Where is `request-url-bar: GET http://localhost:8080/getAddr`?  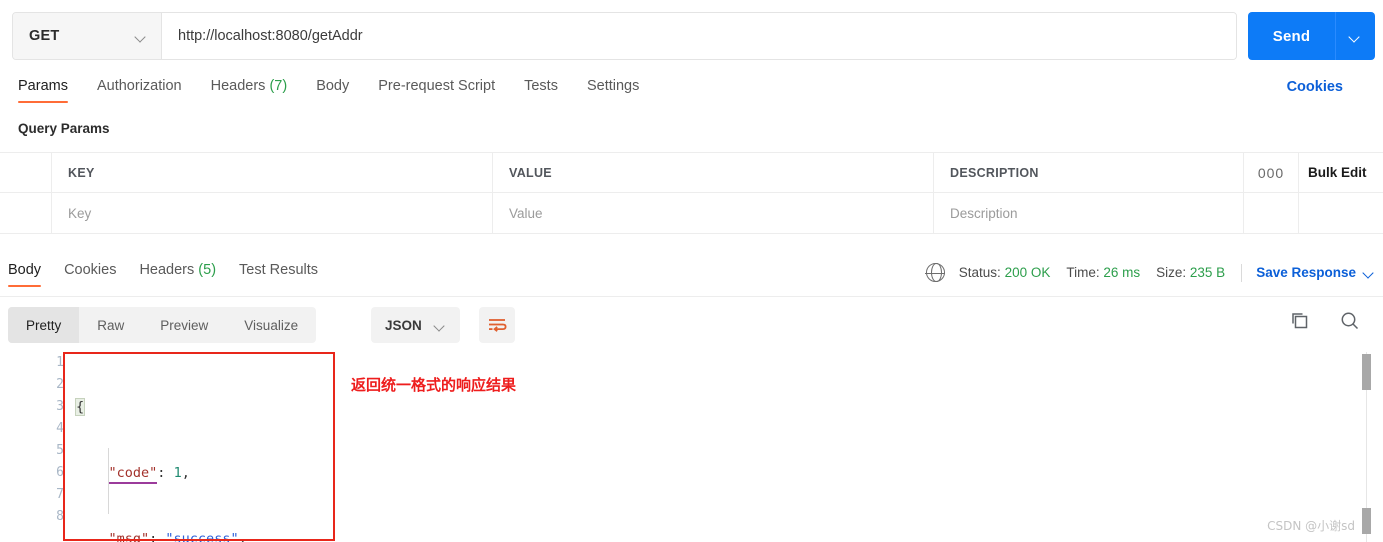
request-url-bar: GET http://localhost:8080/getAddr is located at coordinates (624, 36).